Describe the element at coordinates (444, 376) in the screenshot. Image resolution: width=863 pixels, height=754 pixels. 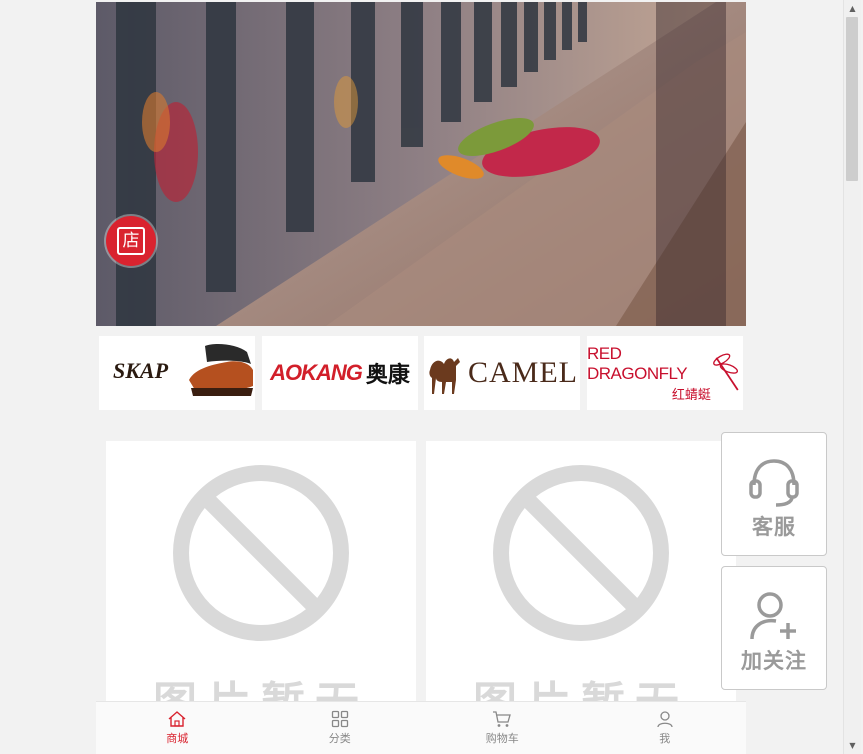
I see `camel-icon` at that location.